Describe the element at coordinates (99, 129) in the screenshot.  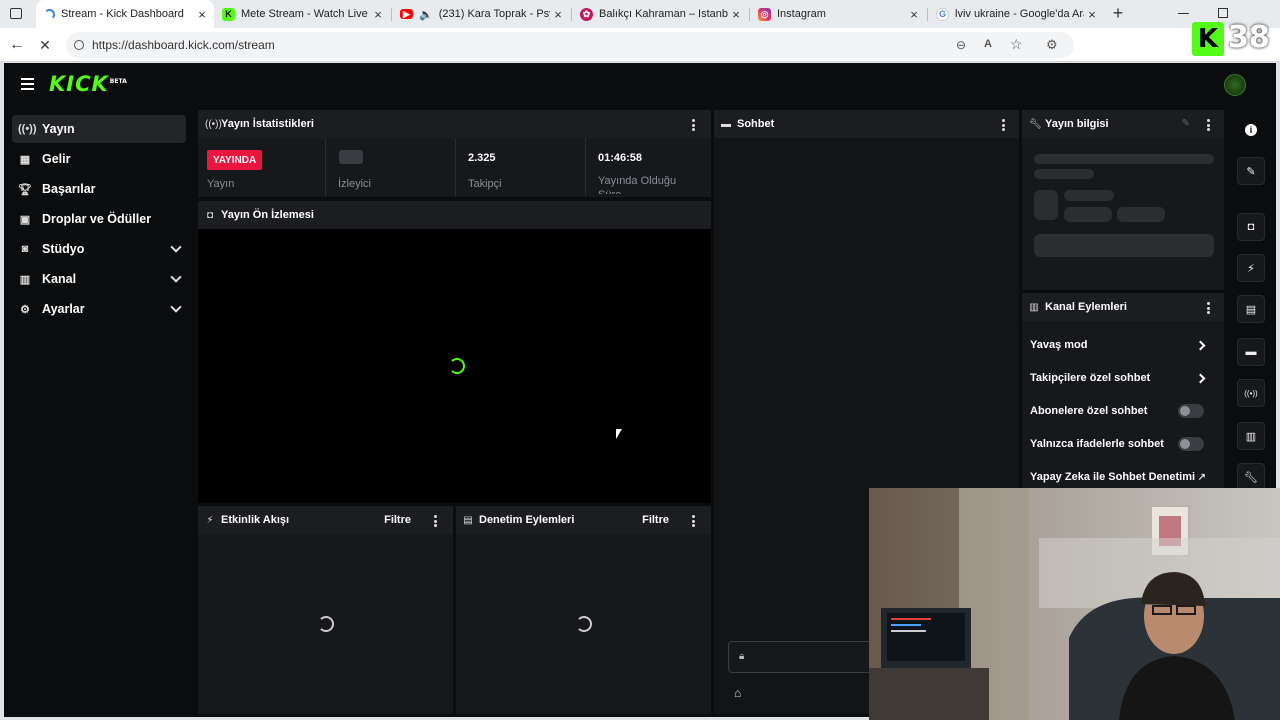
I see `sidebar-item-yayin: ((•)) Yayın` at that location.